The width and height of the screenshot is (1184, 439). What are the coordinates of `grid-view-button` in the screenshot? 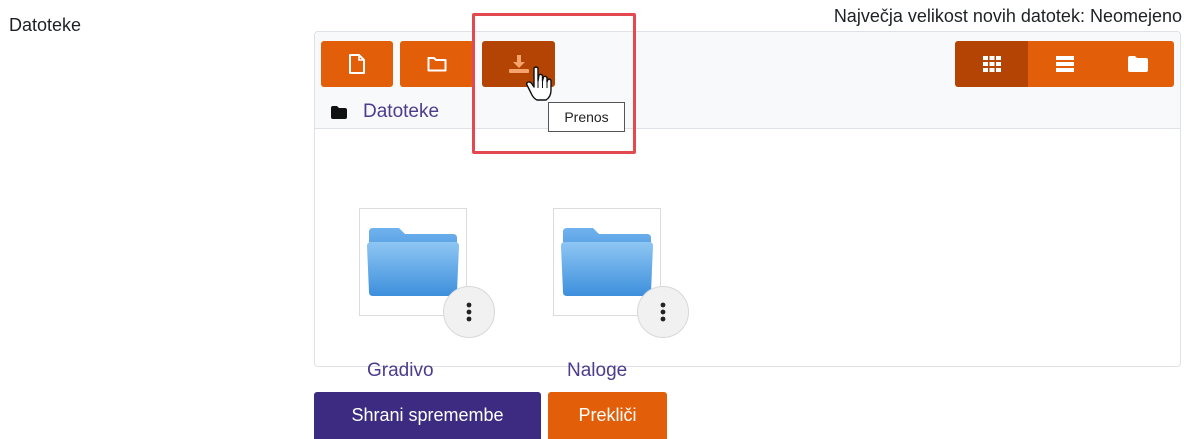 It's located at (991, 64).